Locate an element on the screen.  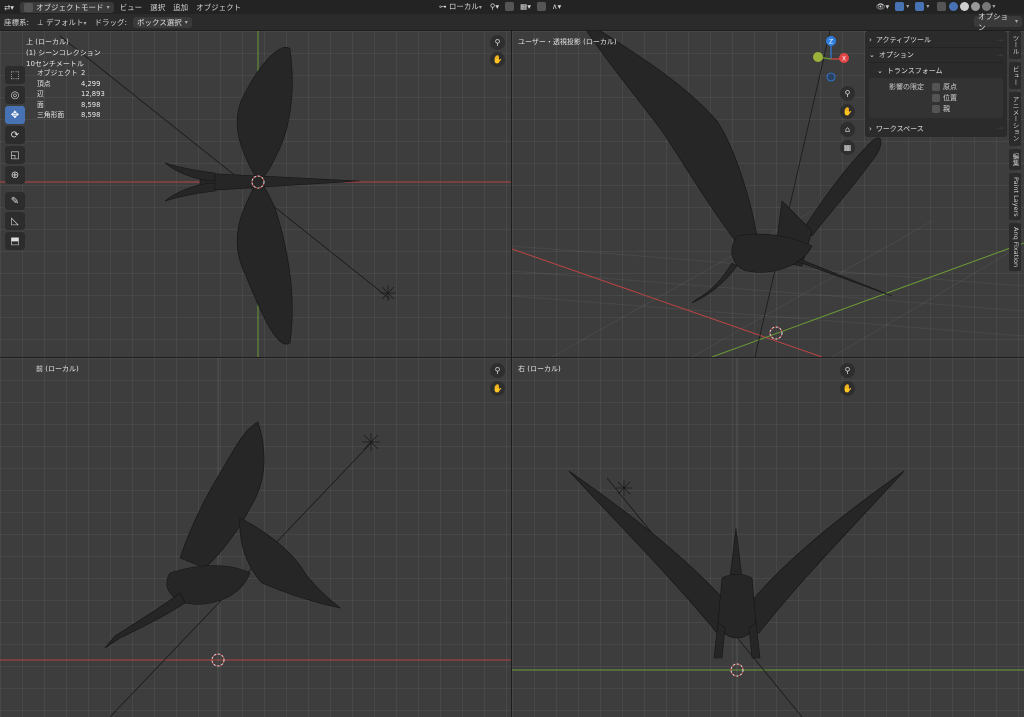
orientation-icon: ⊶ is located at coordinates (443, 6).